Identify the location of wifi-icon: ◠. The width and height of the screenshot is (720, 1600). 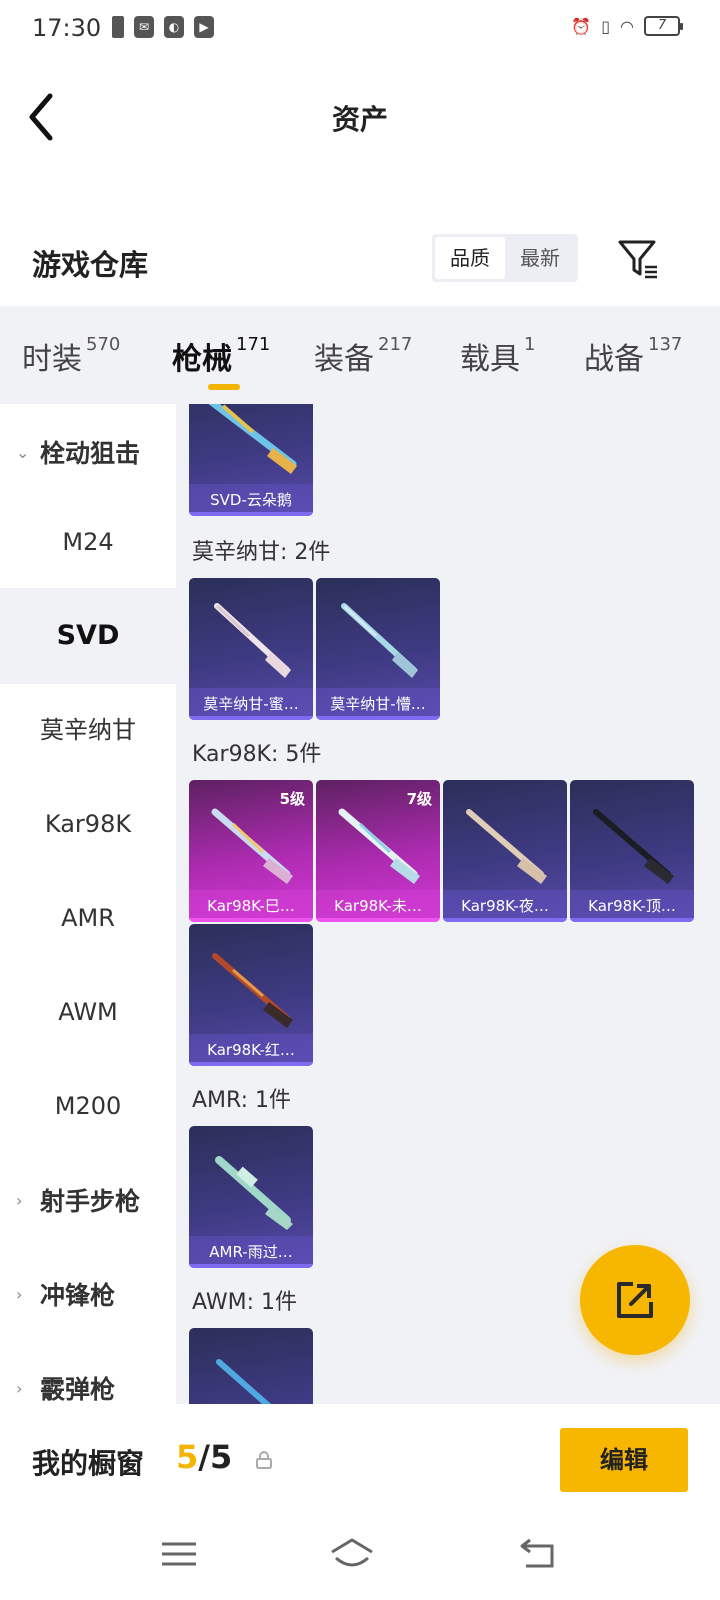
(627, 26).